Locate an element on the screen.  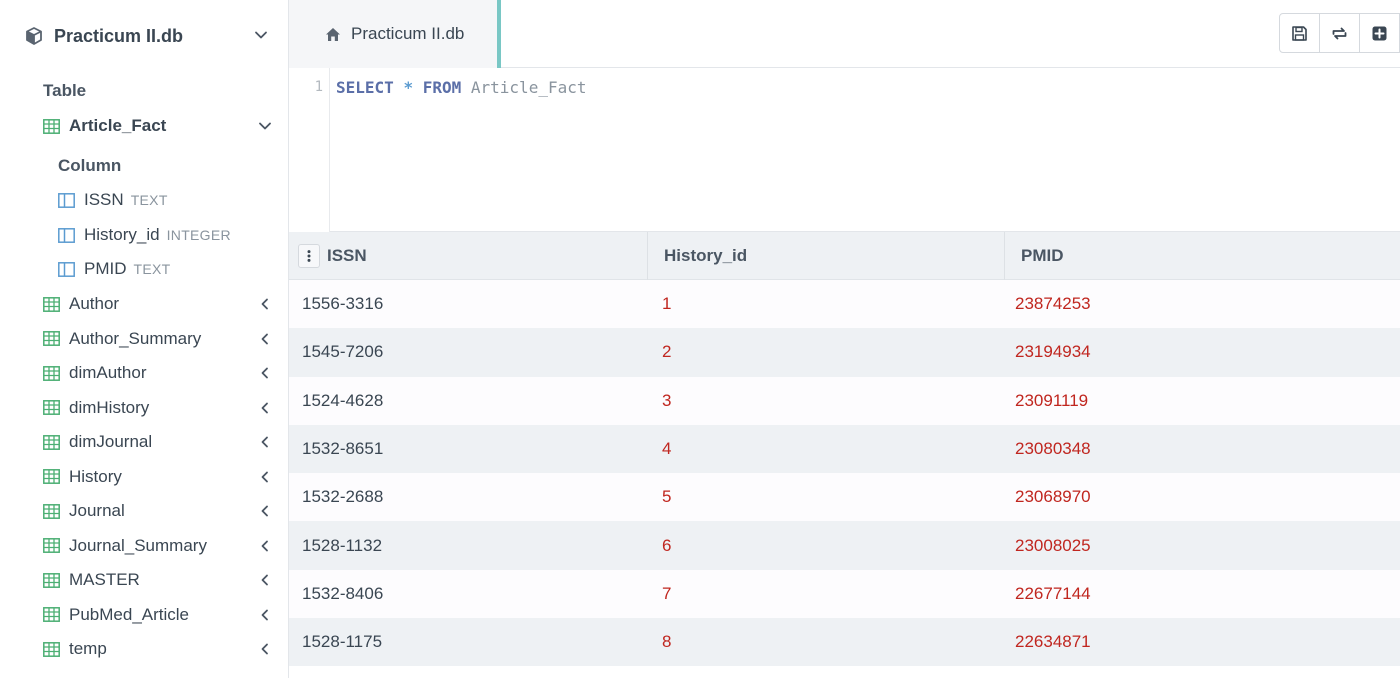
table-cell: 1532-8406 is located at coordinates (468, 594).